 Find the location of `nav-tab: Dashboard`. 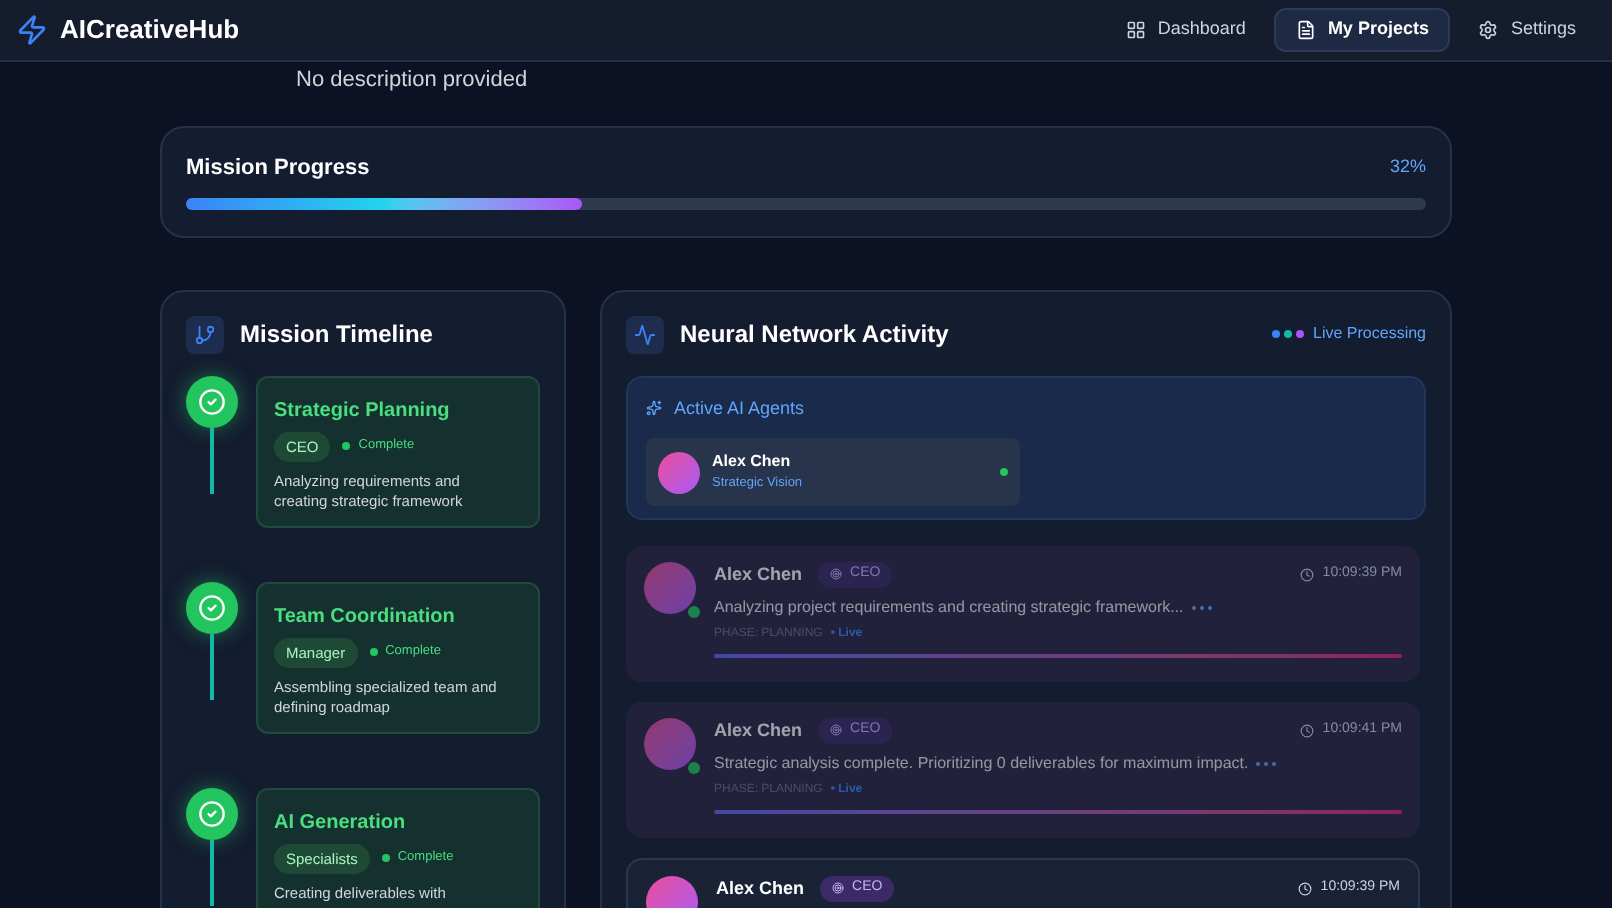

nav-tab: Dashboard is located at coordinates (1185, 30).